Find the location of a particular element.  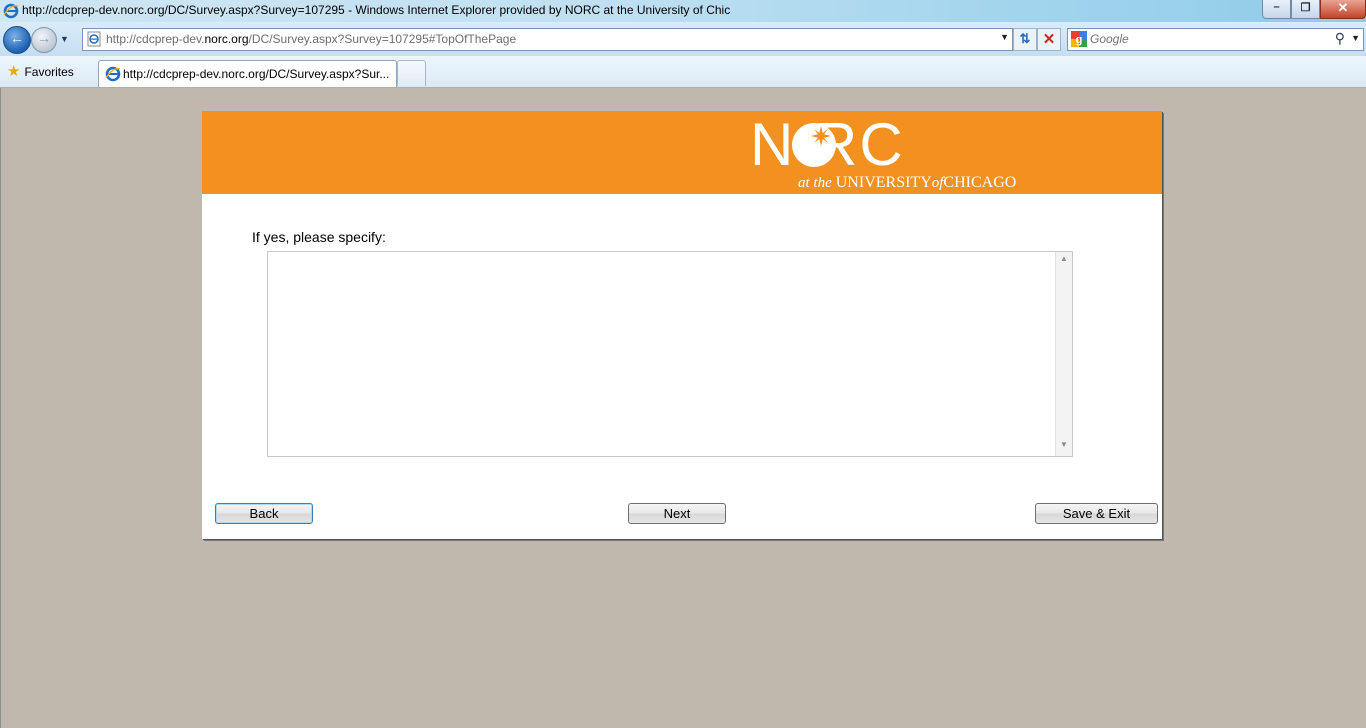

back-nav-button: ← is located at coordinates (17, 40).